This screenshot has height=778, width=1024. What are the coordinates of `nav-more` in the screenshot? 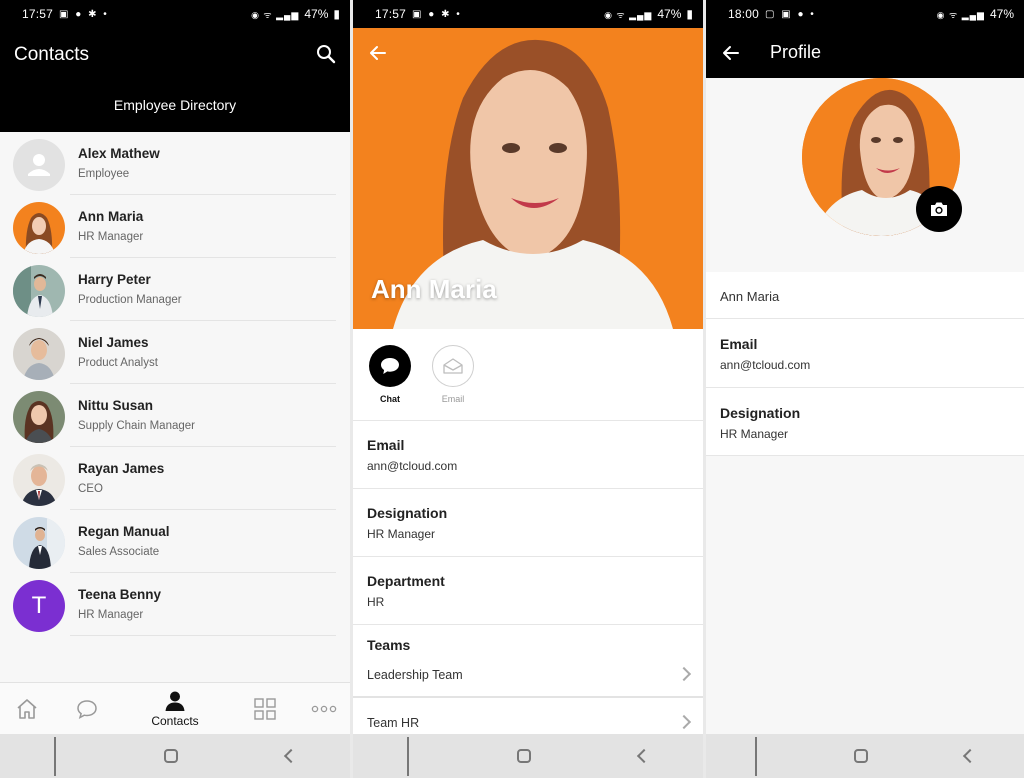 It's located at (324, 709).